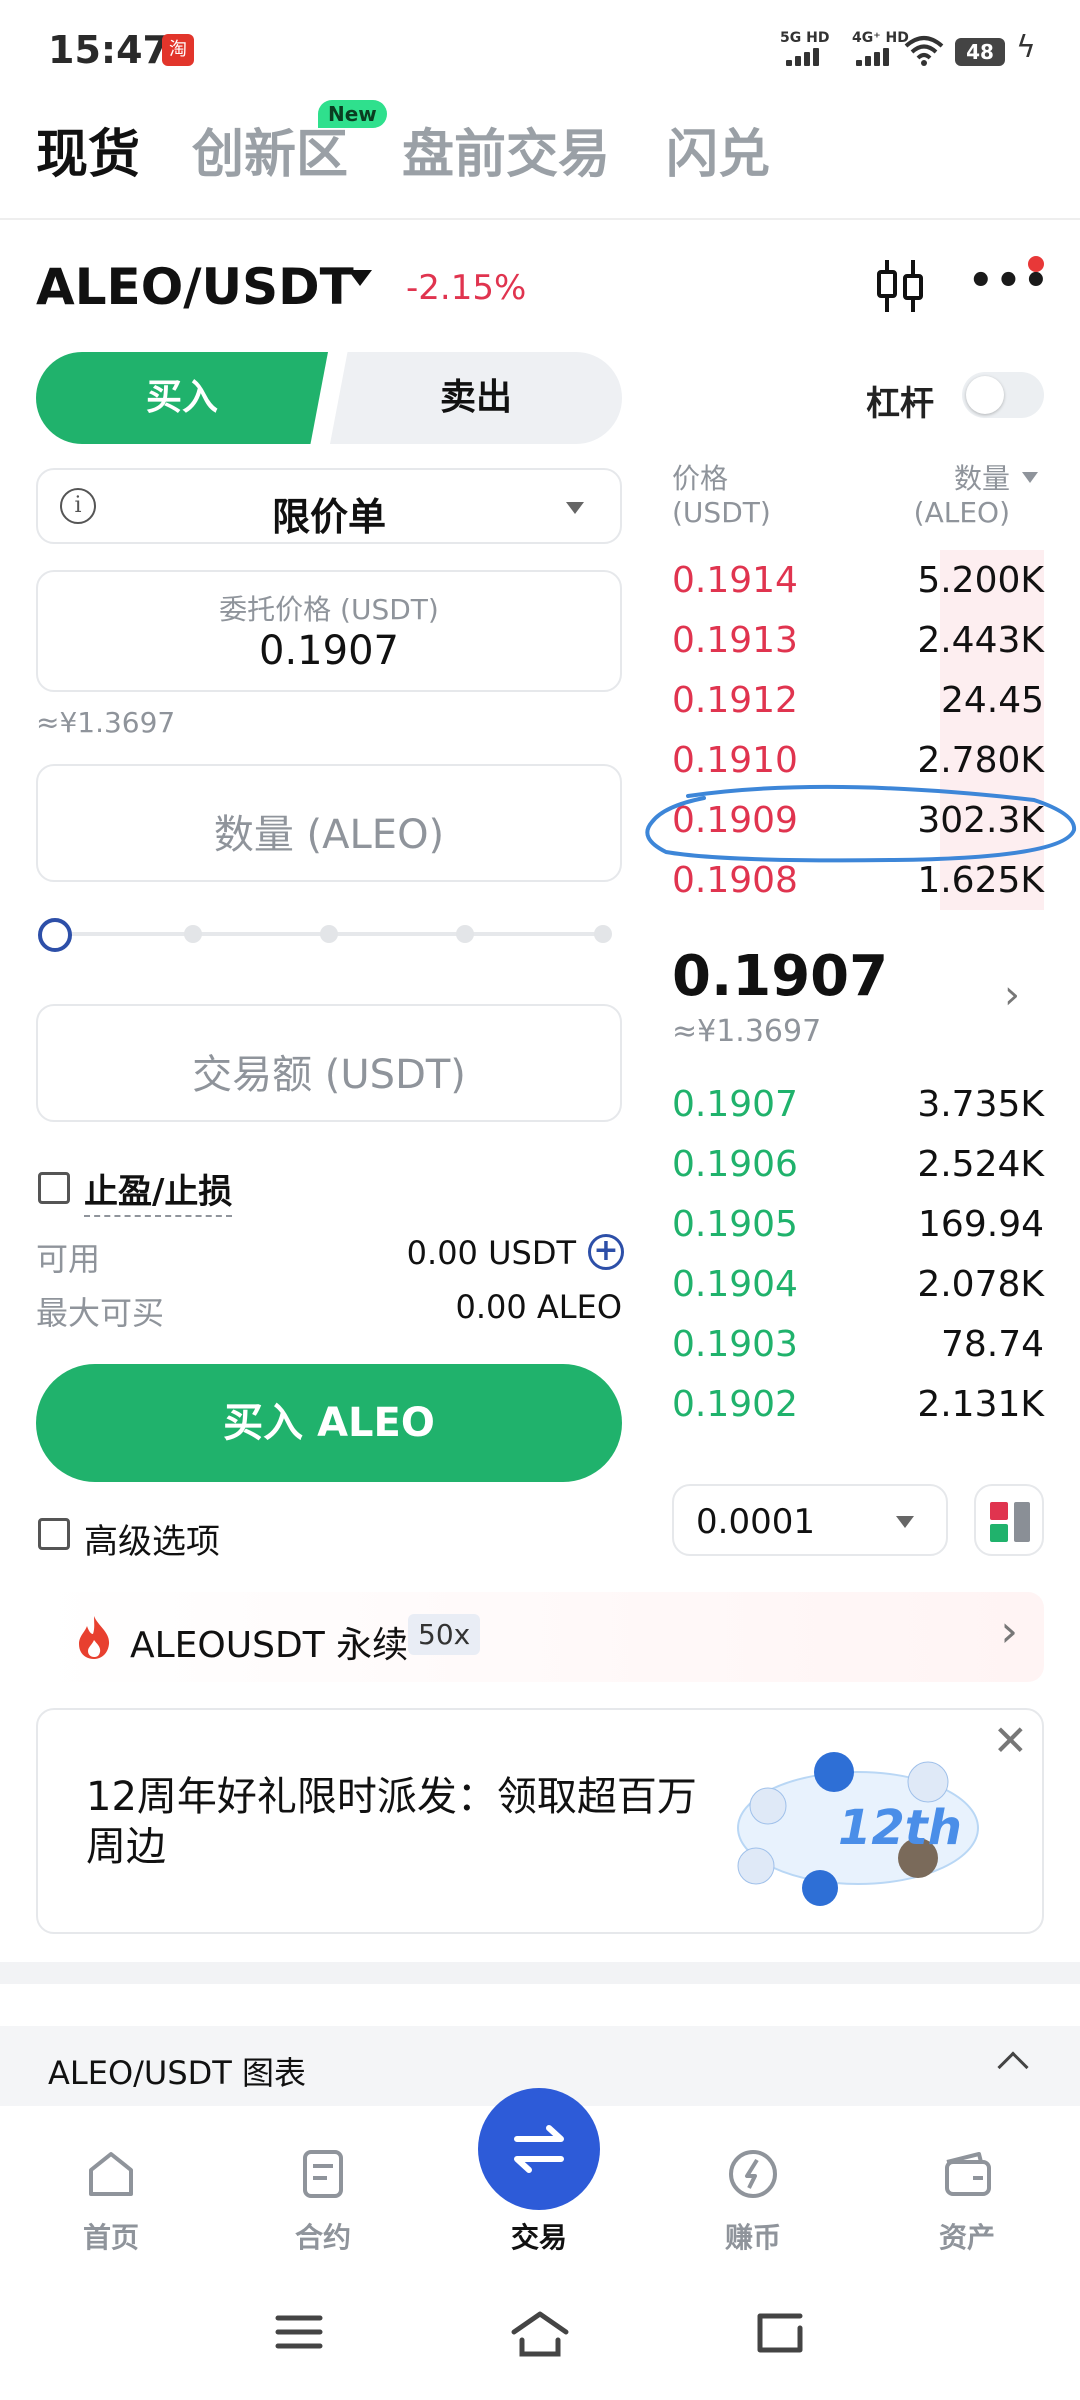 Image resolution: width=1080 pixels, height=2400 pixels. Describe the element at coordinates (940, 496) in the screenshot. I see `orderbook-qty-header: 数量 (ALEO)` at that location.